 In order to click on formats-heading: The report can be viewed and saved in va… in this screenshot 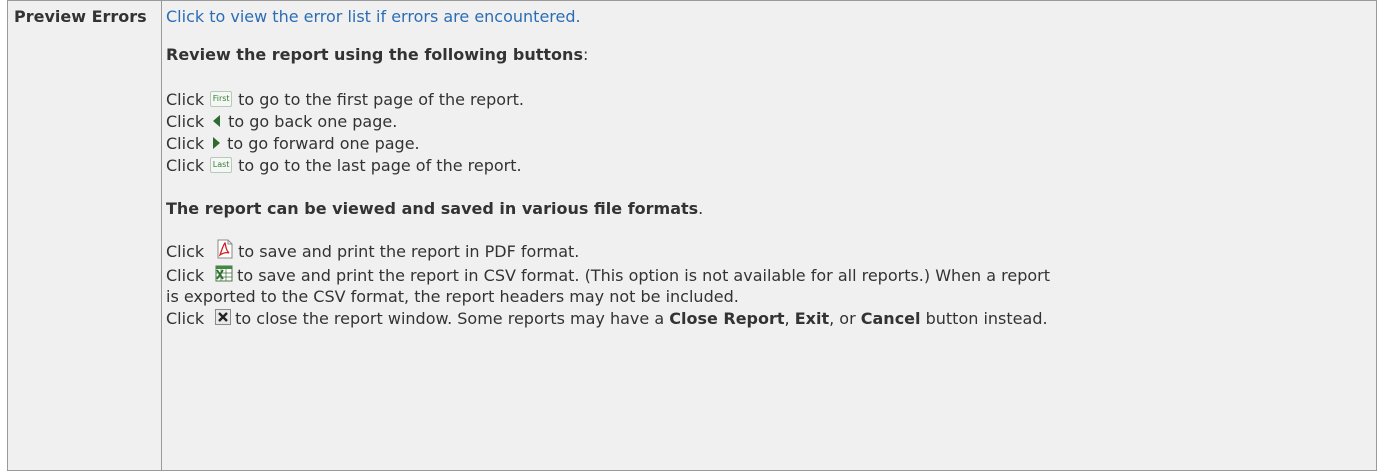, I will do `click(432, 208)`.